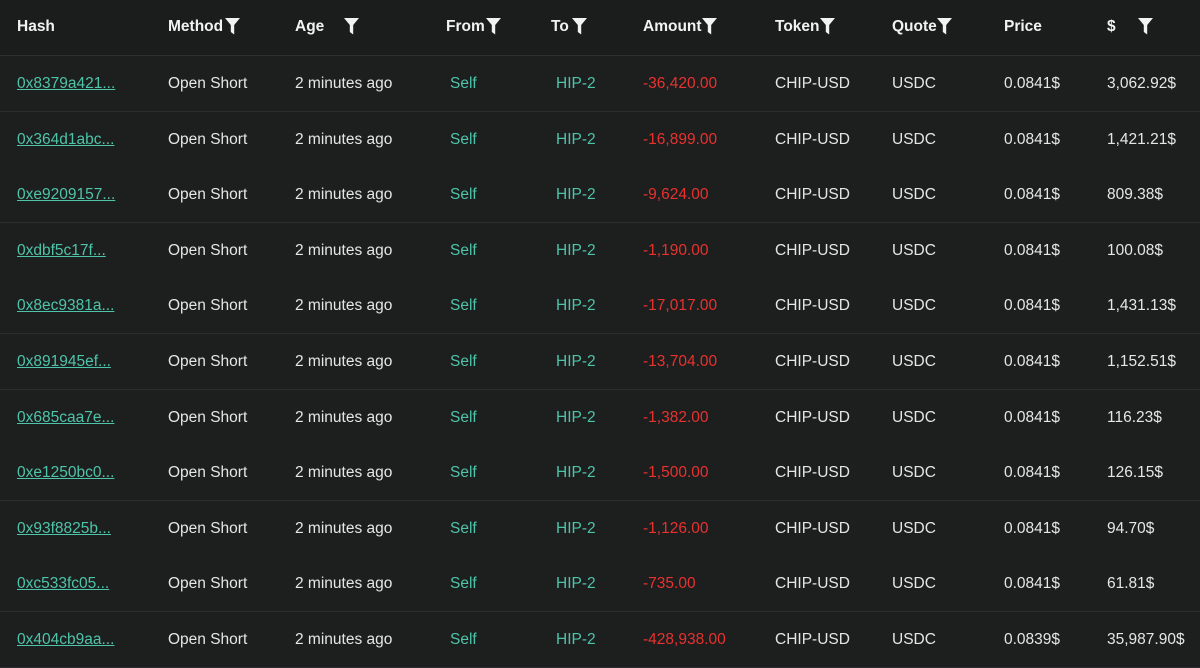 The image size is (1200, 668). I want to click on column-header-quote: Quote, so click(914, 27).